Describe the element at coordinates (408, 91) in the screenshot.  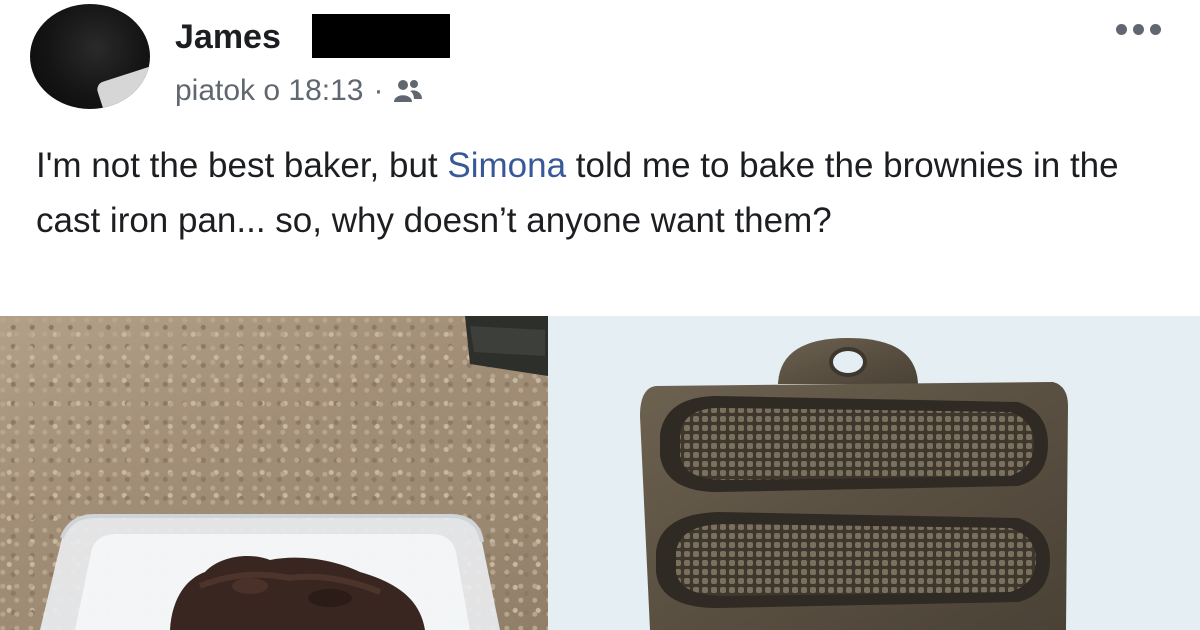
I see `friends-icon` at that location.